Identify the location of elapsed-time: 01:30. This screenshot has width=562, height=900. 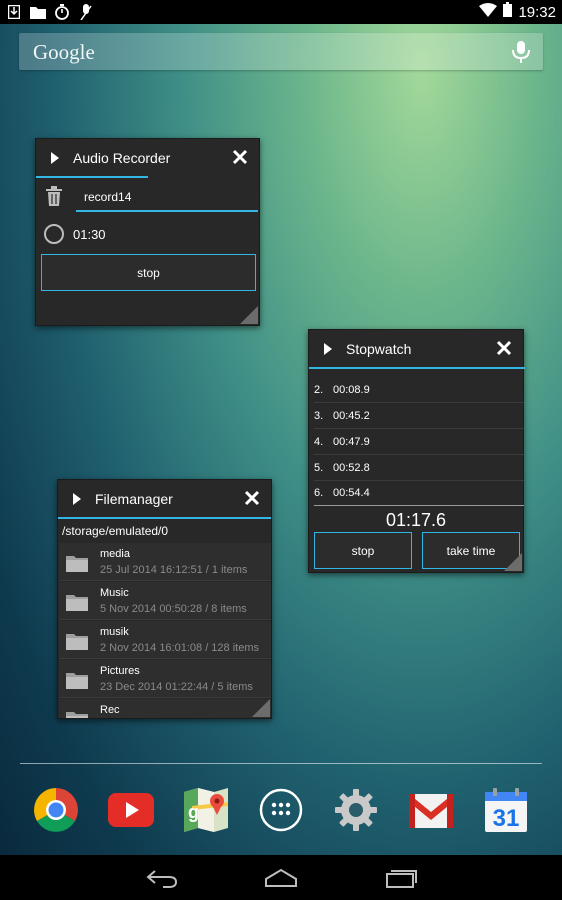
(89, 234).